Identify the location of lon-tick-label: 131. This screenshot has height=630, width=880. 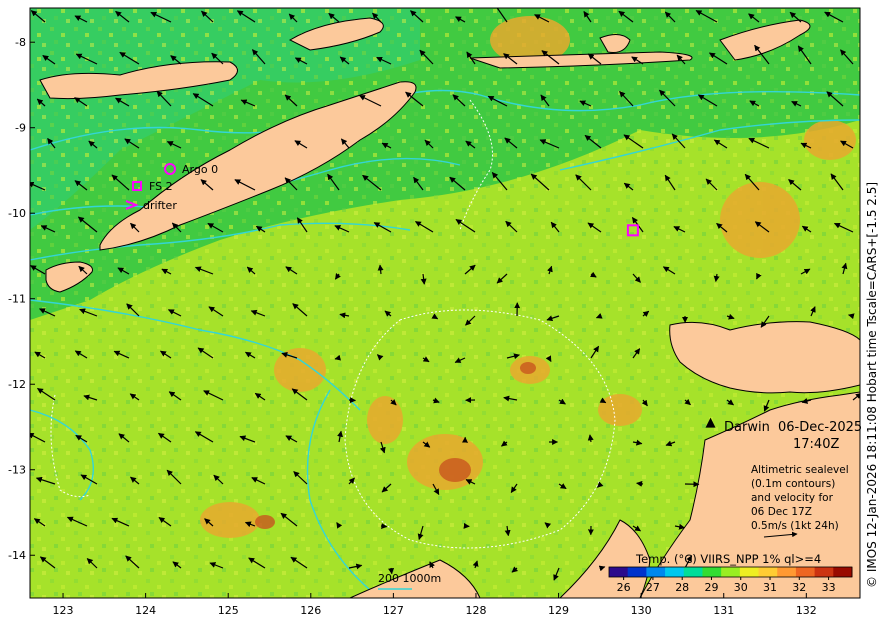
(723, 610).